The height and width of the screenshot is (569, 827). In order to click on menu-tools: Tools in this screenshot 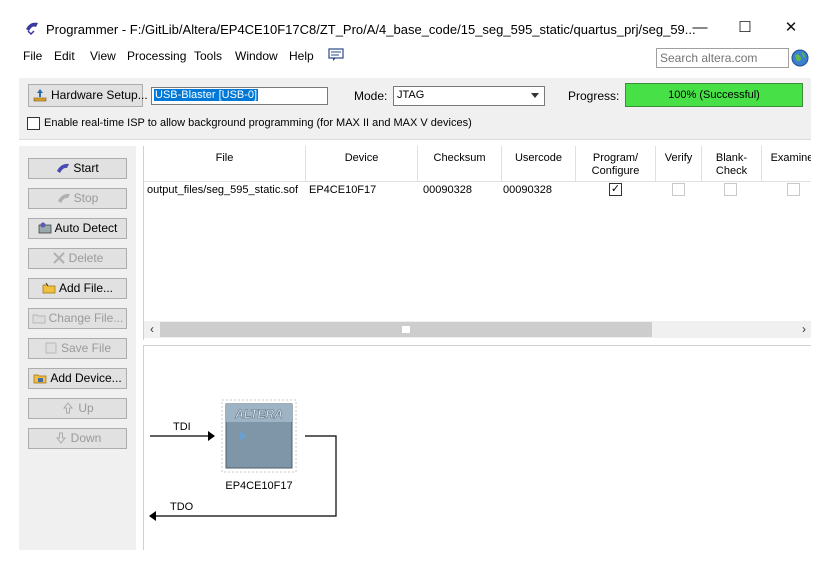, I will do `click(208, 56)`.